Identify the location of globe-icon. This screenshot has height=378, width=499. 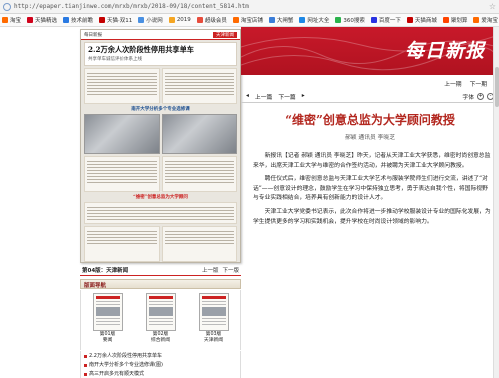
(7, 6).